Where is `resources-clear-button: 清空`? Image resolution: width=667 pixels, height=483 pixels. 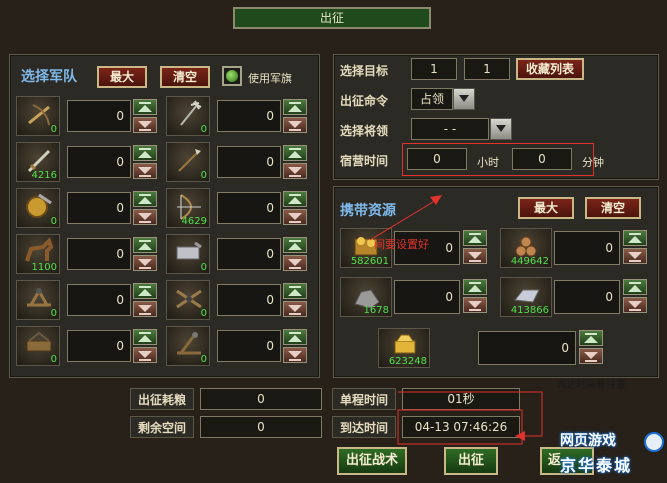
resources-clear-button: 清空 is located at coordinates (613, 208).